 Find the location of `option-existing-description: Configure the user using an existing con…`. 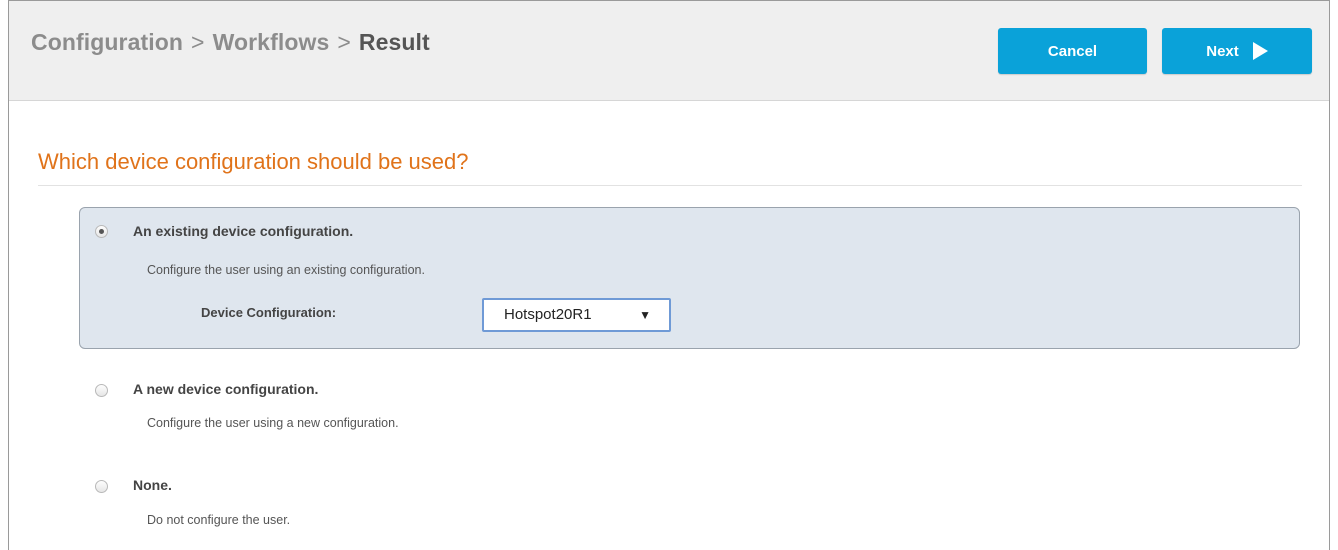

option-existing-description: Configure the user using an existing con… is located at coordinates (286, 270).